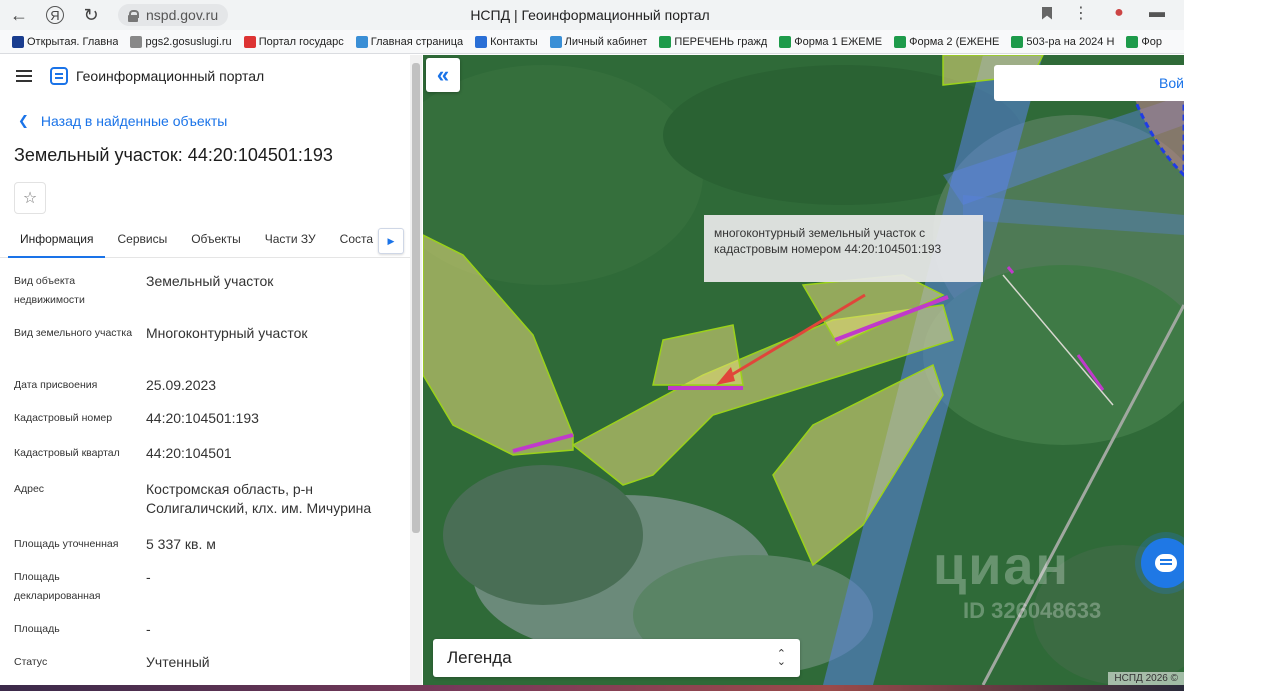 Image resolution: width=1280 pixels, height=691 pixels. I want to click on property-row: Кадастровый номер 44:20:104501:193, so click(205, 426).